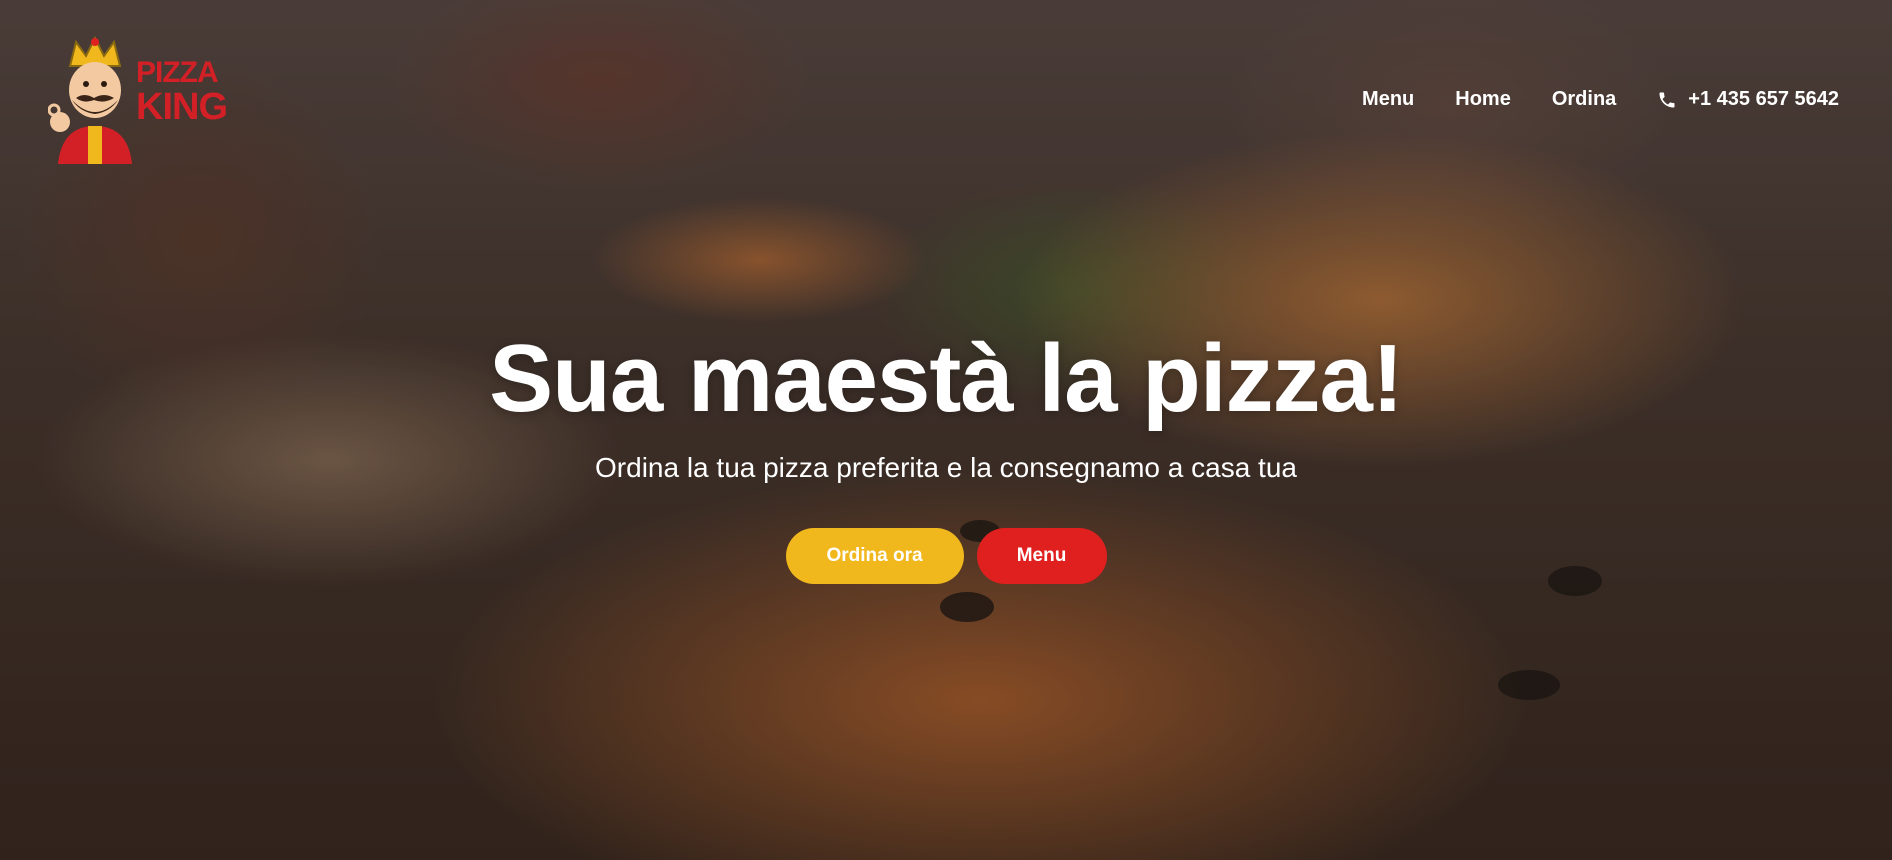  Describe the element at coordinates (1483, 99) in the screenshot. I see `nav-item-home: Home` at that location.